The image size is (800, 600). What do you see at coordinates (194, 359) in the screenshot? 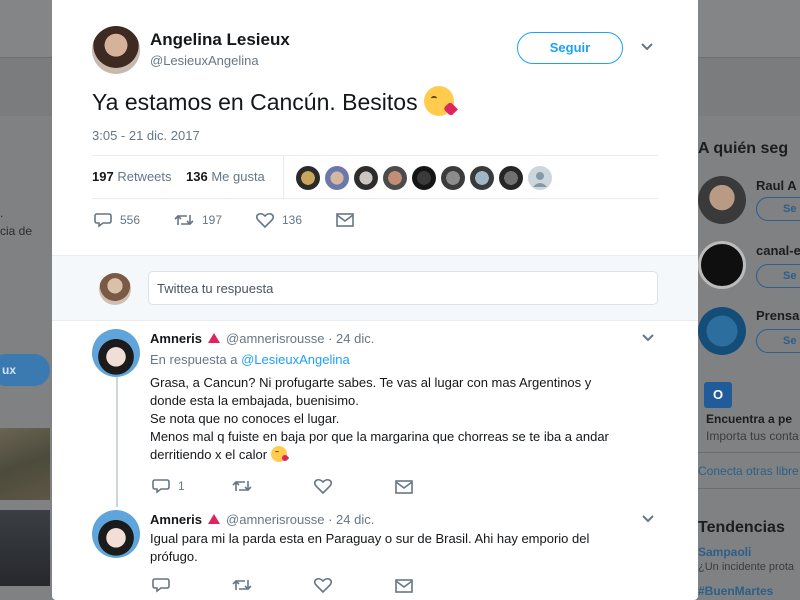
I see `in-reply-label: En respuesta a` at bounding box center [194, 359].